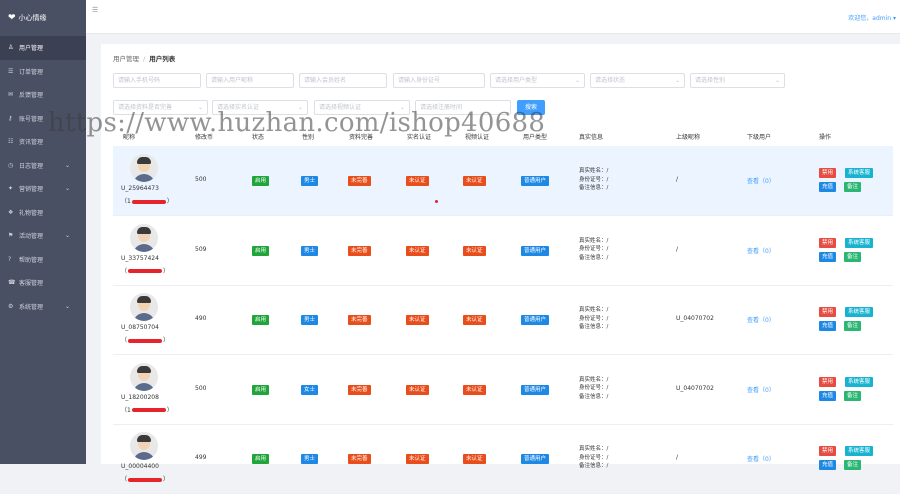 This screenshot has width=900, height=494. What do you see at coordinates (43, 307) in the screenshot?
I see `sidebar-item-11: ⚙ 系统管理 ⌄` at bounding box center [43, 307].